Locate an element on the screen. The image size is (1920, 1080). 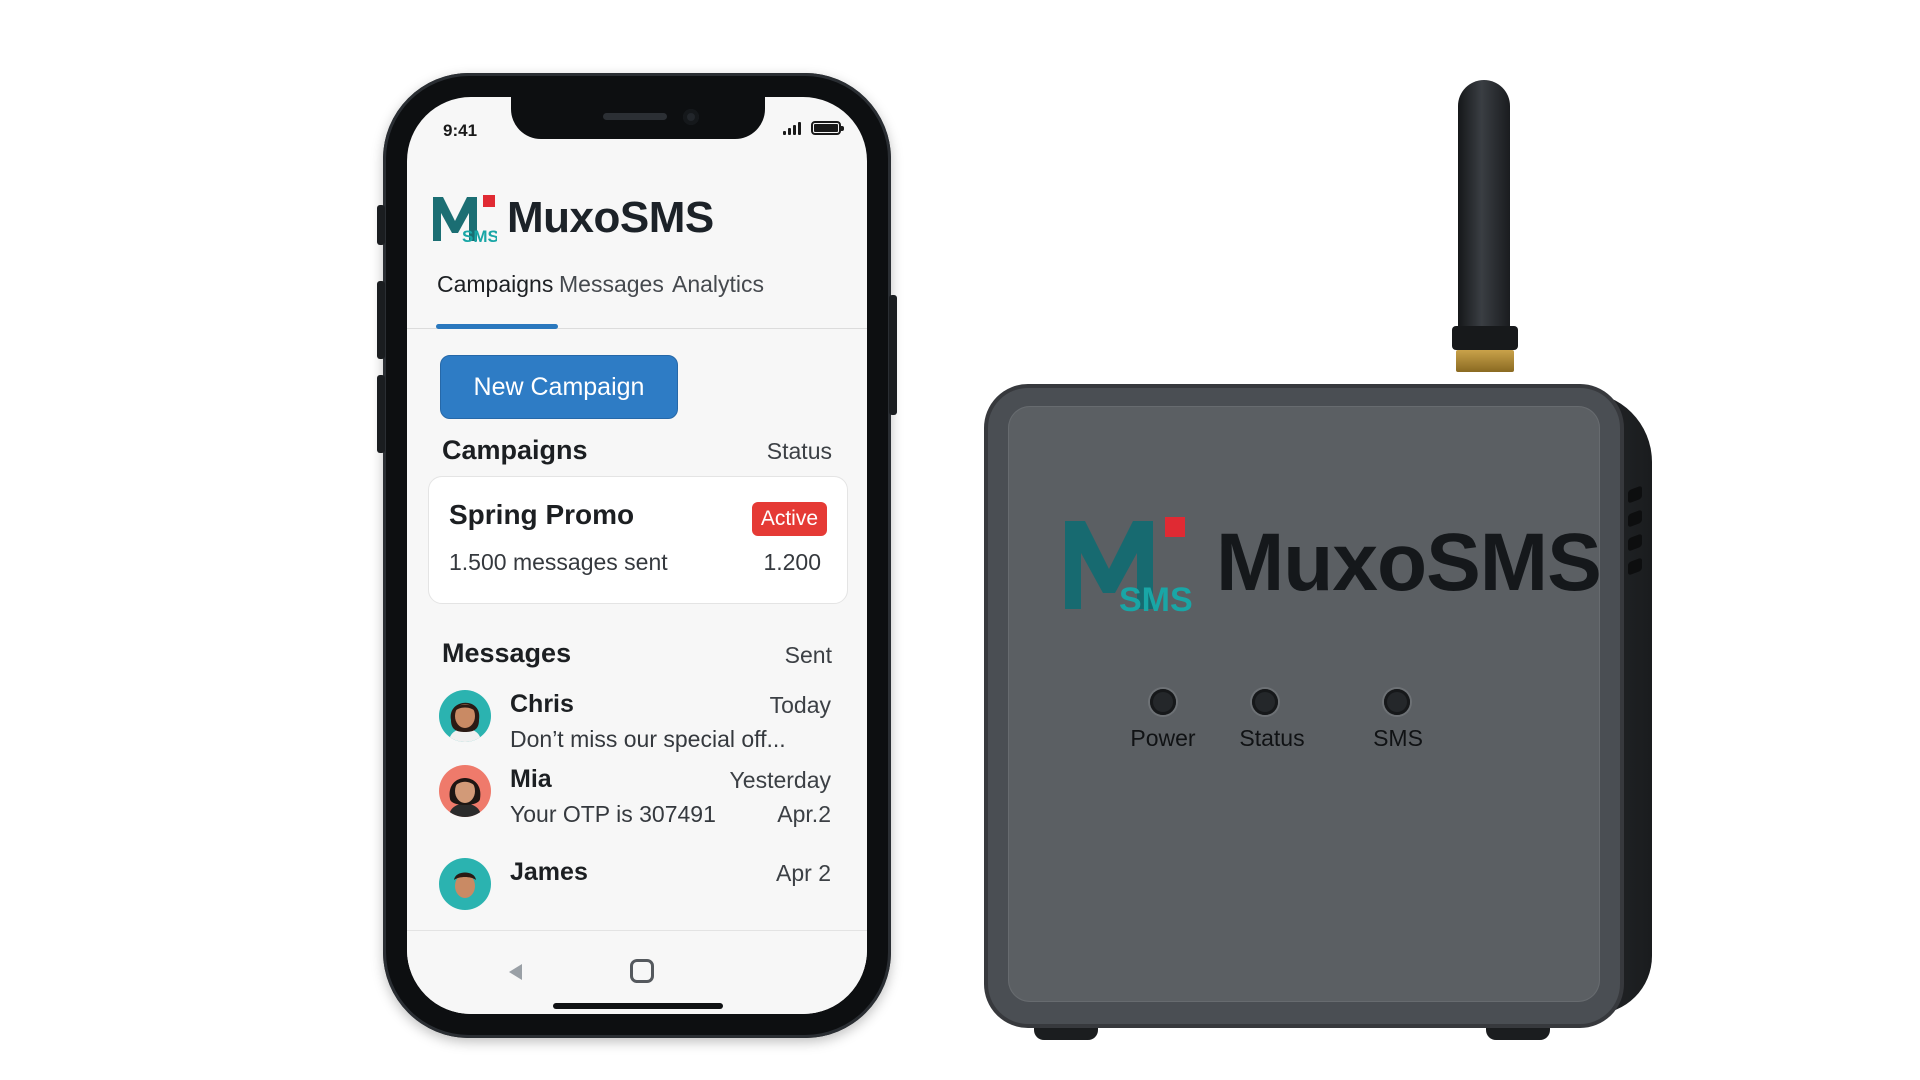
app-name: MuxoSMS is located at coordinates (610, 217).